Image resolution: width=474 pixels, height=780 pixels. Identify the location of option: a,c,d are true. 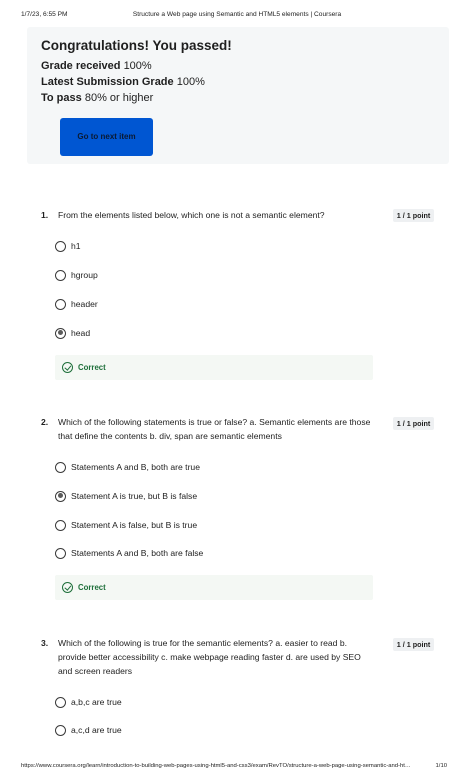
(88, 730).